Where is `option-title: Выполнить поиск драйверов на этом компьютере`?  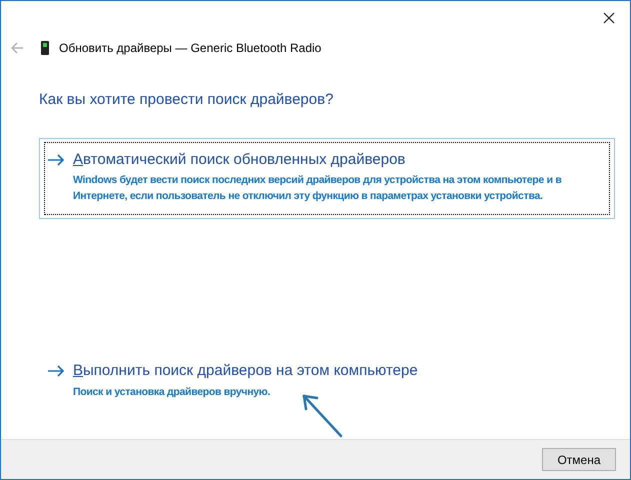
option-title: Выполнить поиск драйверов на этом компьютере is located at coordinates (245, 371).